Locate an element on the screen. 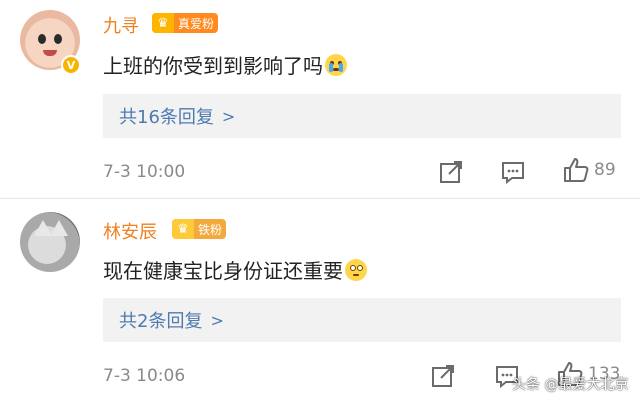  avatar-ear is located at coordinates (59, 228).